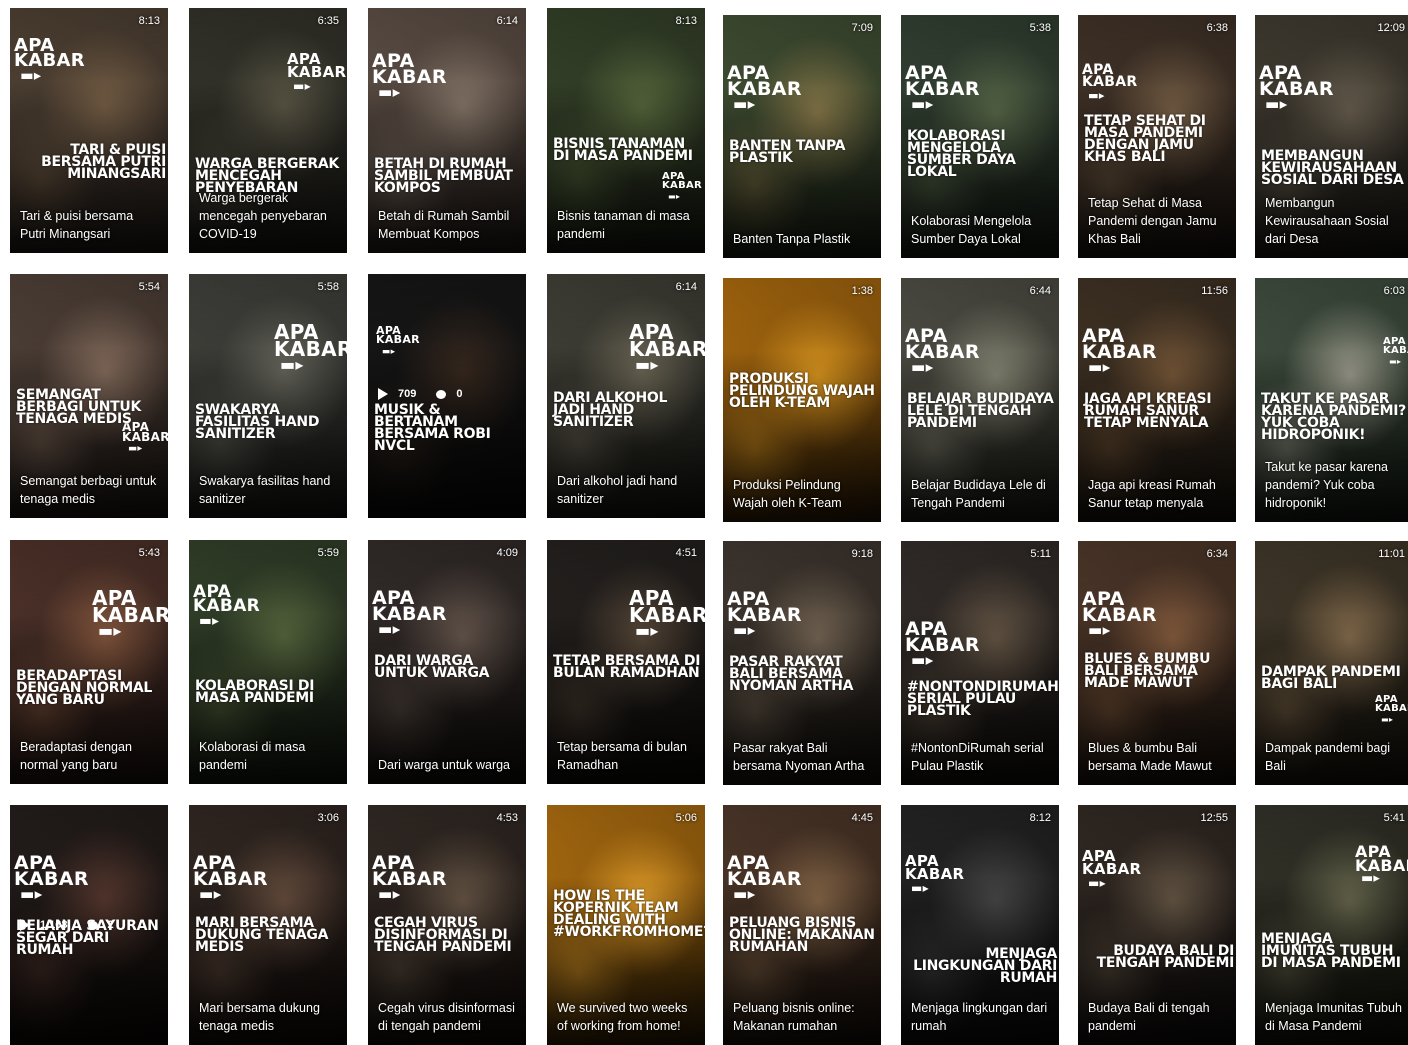 This screenshot has height=1045, width=1408. What do you see at coordinates (787, 494) in the screenshot?
I see `video-caption: Produksi Pelindung Wajah oleh K-Team` at bounding box center [787, 494].